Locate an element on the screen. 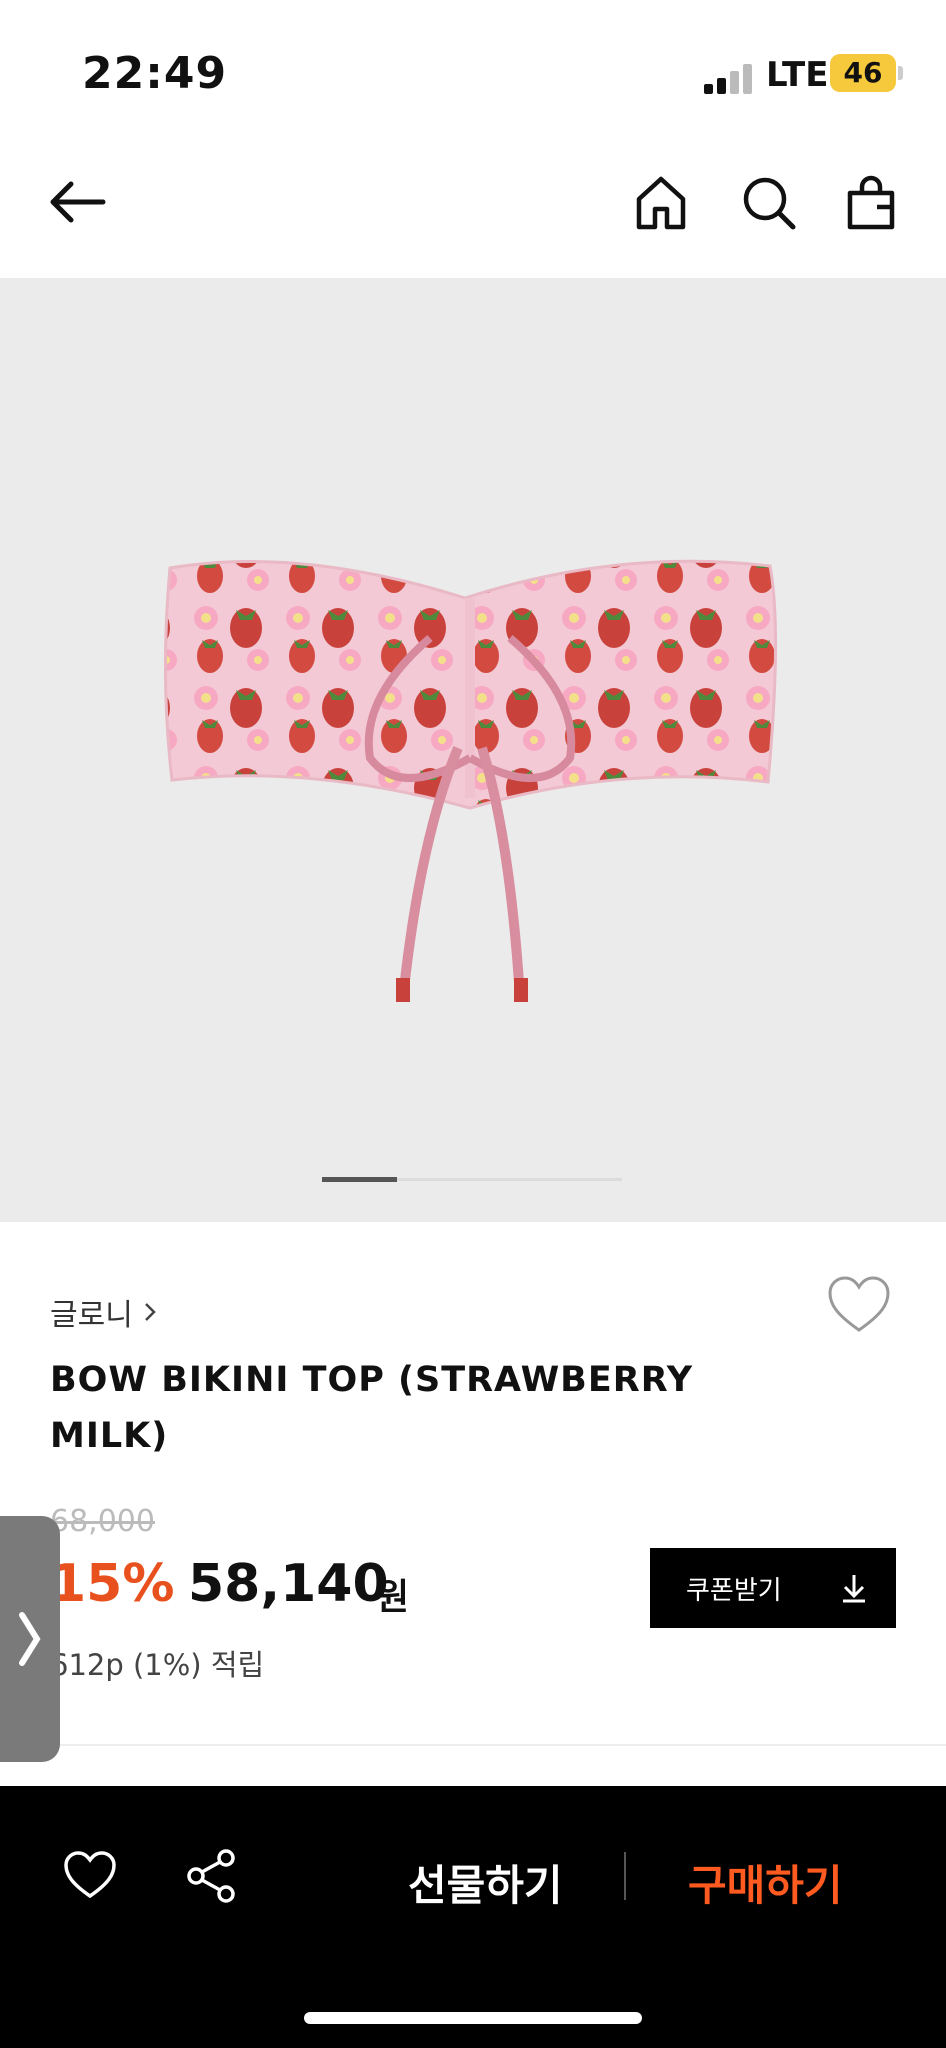  battery-tip is located at coordinates (900, 73).